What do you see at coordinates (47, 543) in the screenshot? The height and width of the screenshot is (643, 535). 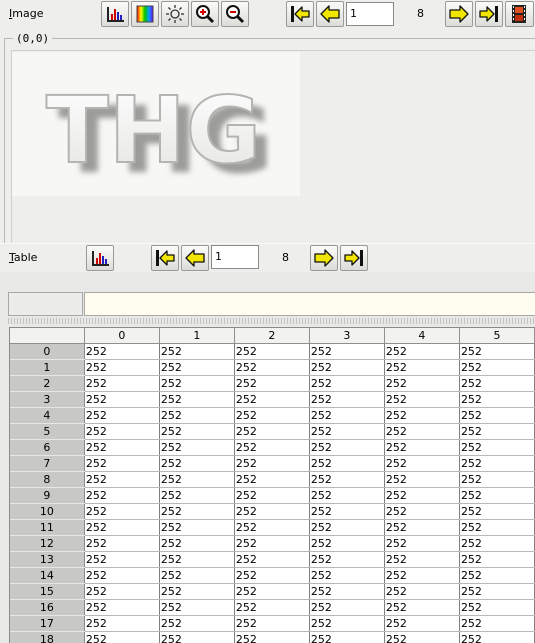 I see `row-header: 12` at bounding box center [47, 543].